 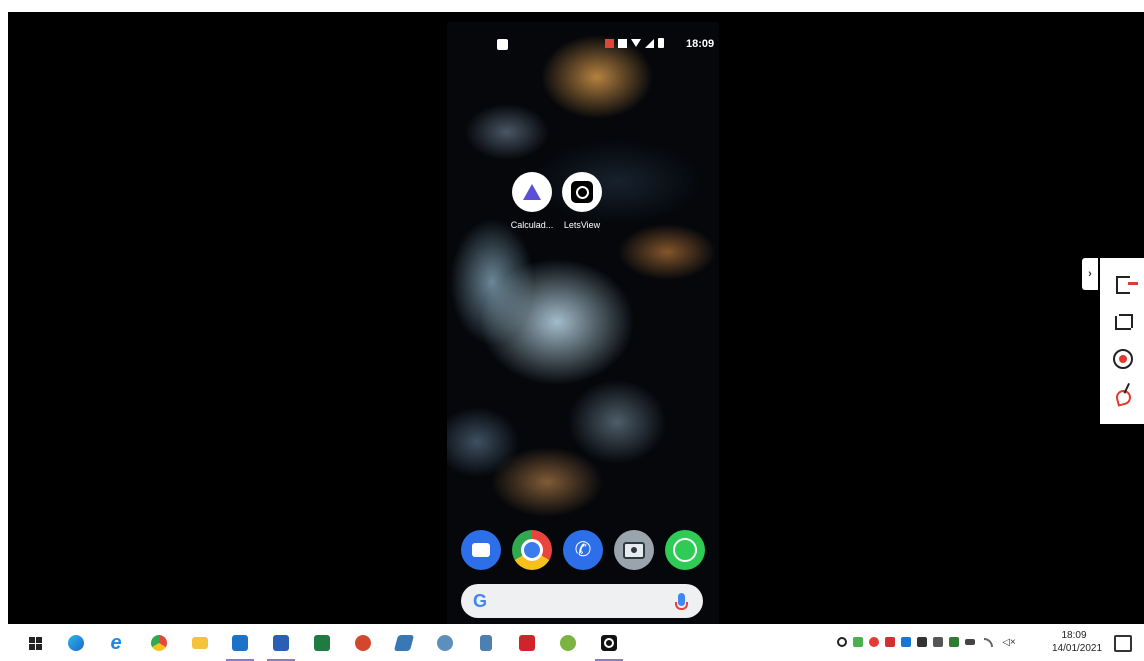 I want to click on messages-icon, so click(x=481, y=550).